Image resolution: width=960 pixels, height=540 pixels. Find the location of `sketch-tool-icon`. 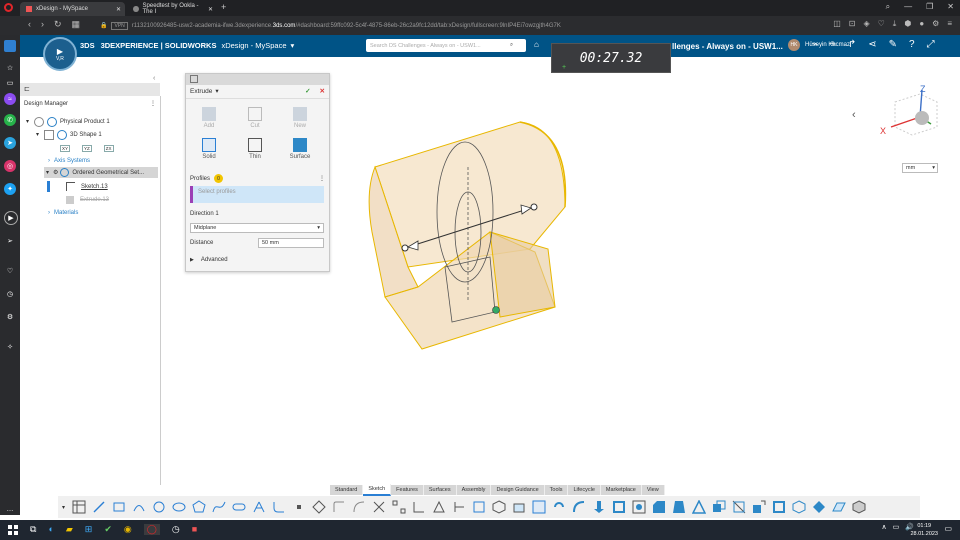

sketch-tool-icon is located at coordinates (539, 507).